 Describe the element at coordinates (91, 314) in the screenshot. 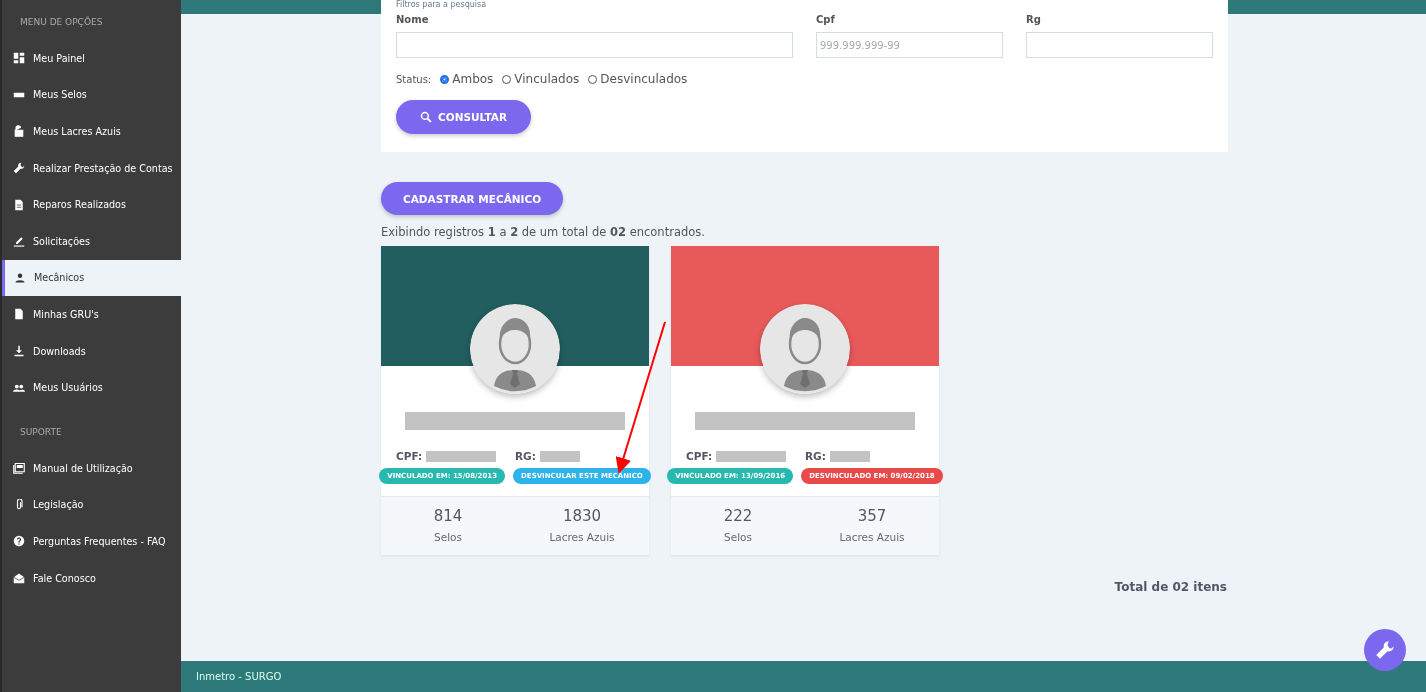

I see `sidebar-item: Minhas GRU's` at that location.